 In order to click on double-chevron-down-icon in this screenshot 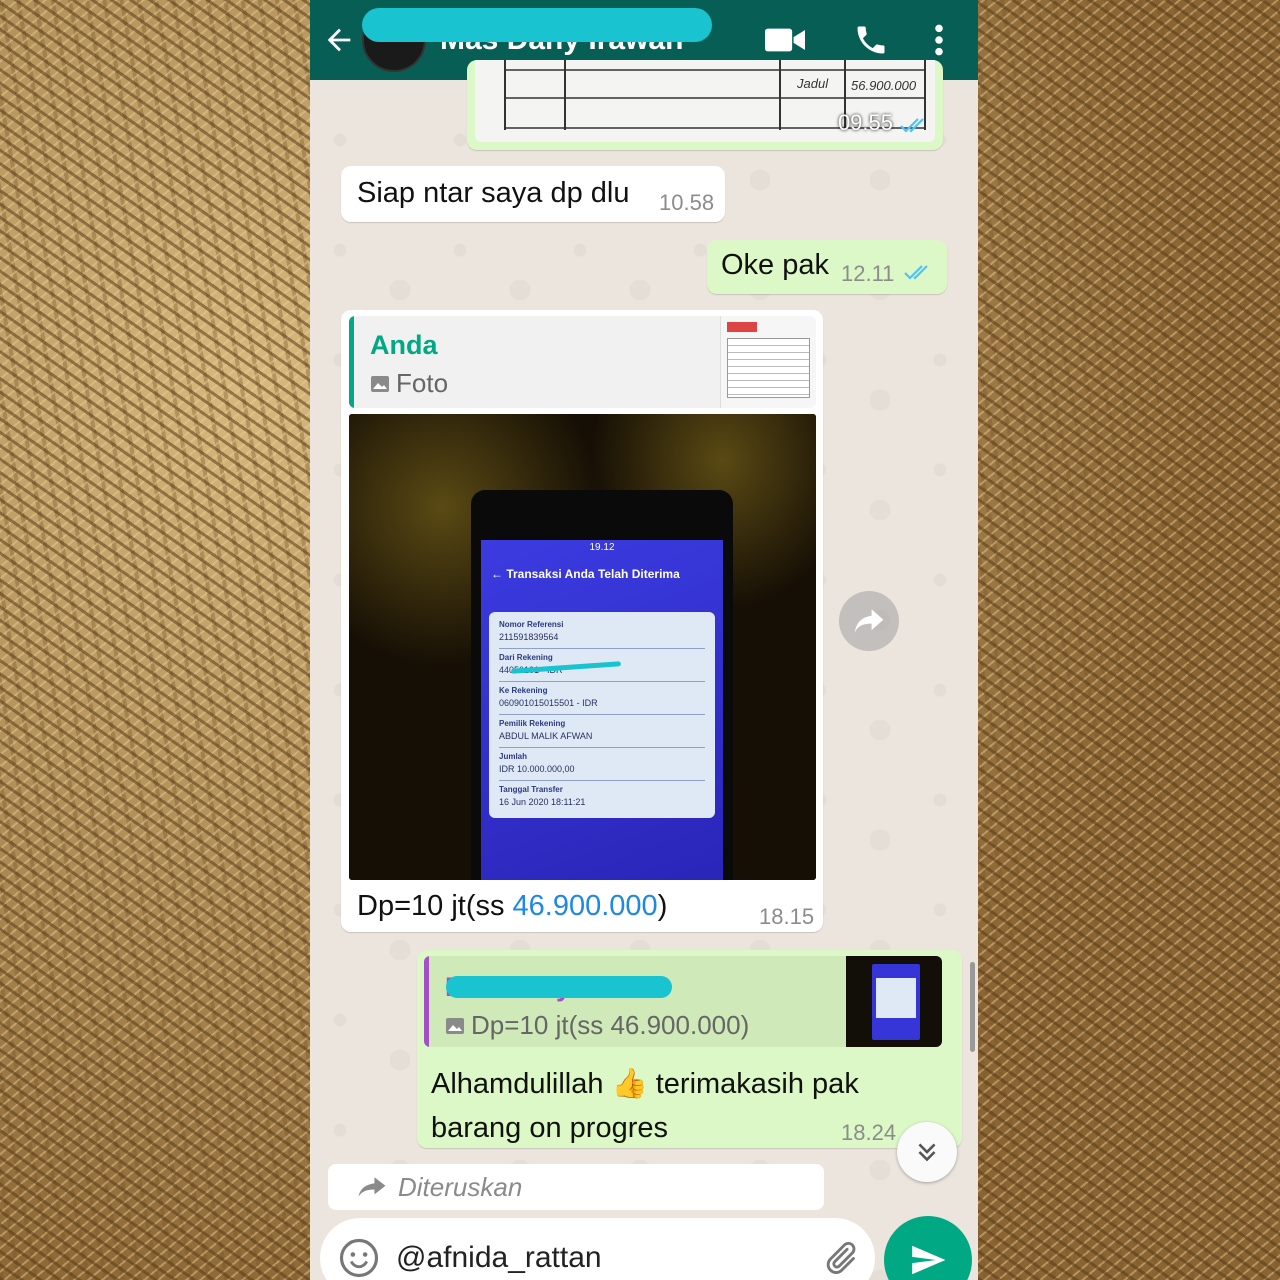, I will do `click(927, 1152)`.